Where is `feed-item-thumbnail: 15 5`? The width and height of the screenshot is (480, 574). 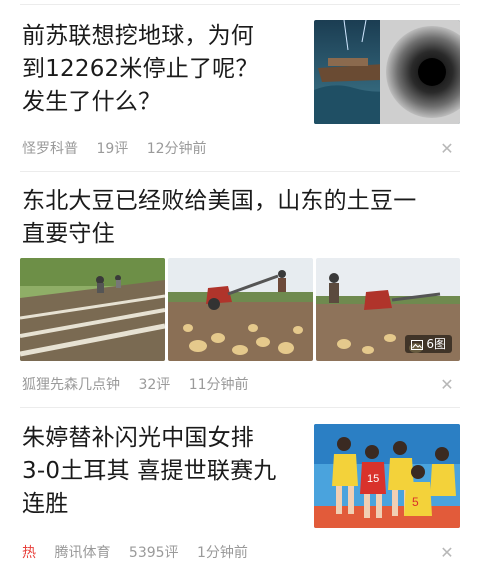 feed-item-thumbnail: 15 5 is located at coordinates (387, 476).